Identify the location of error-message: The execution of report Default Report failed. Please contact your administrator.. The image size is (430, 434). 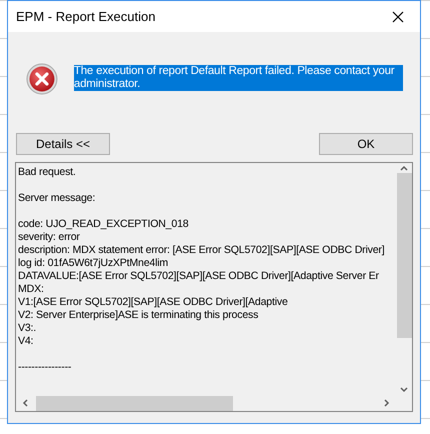
(238, 78).